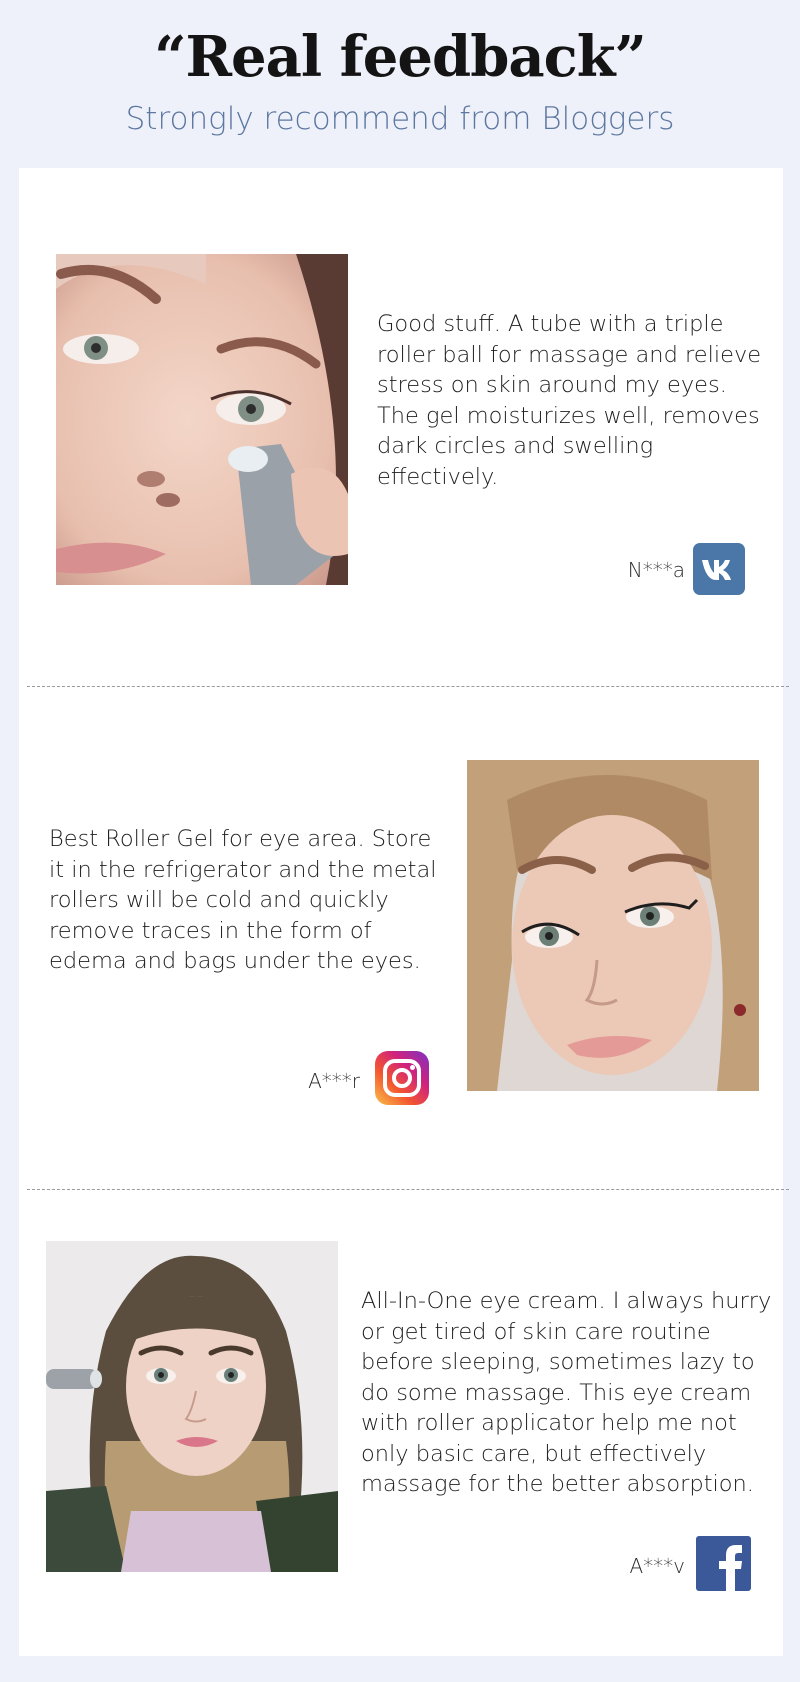 Image resolution: width=800 pixels, height=1682 pixels. Describe the element at coordinates (657, 1566) in the screenshot. I see `review-author-3: A***v` at that location.